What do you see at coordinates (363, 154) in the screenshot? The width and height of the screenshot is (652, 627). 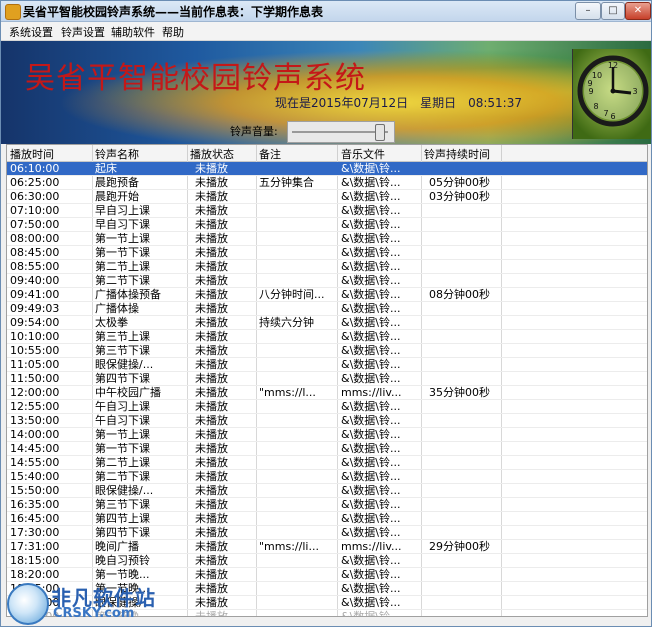 I see `col-music-file: 音乐文件` at bounding box center [363, 154].